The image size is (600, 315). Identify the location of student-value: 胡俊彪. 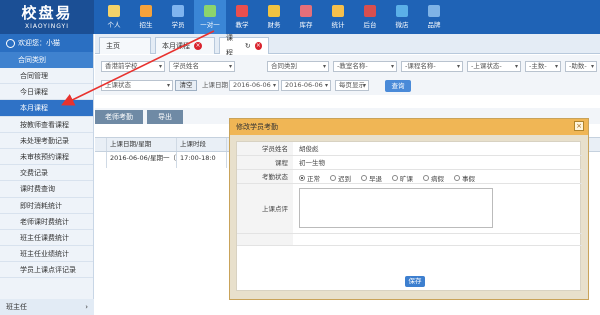
(309, 149).